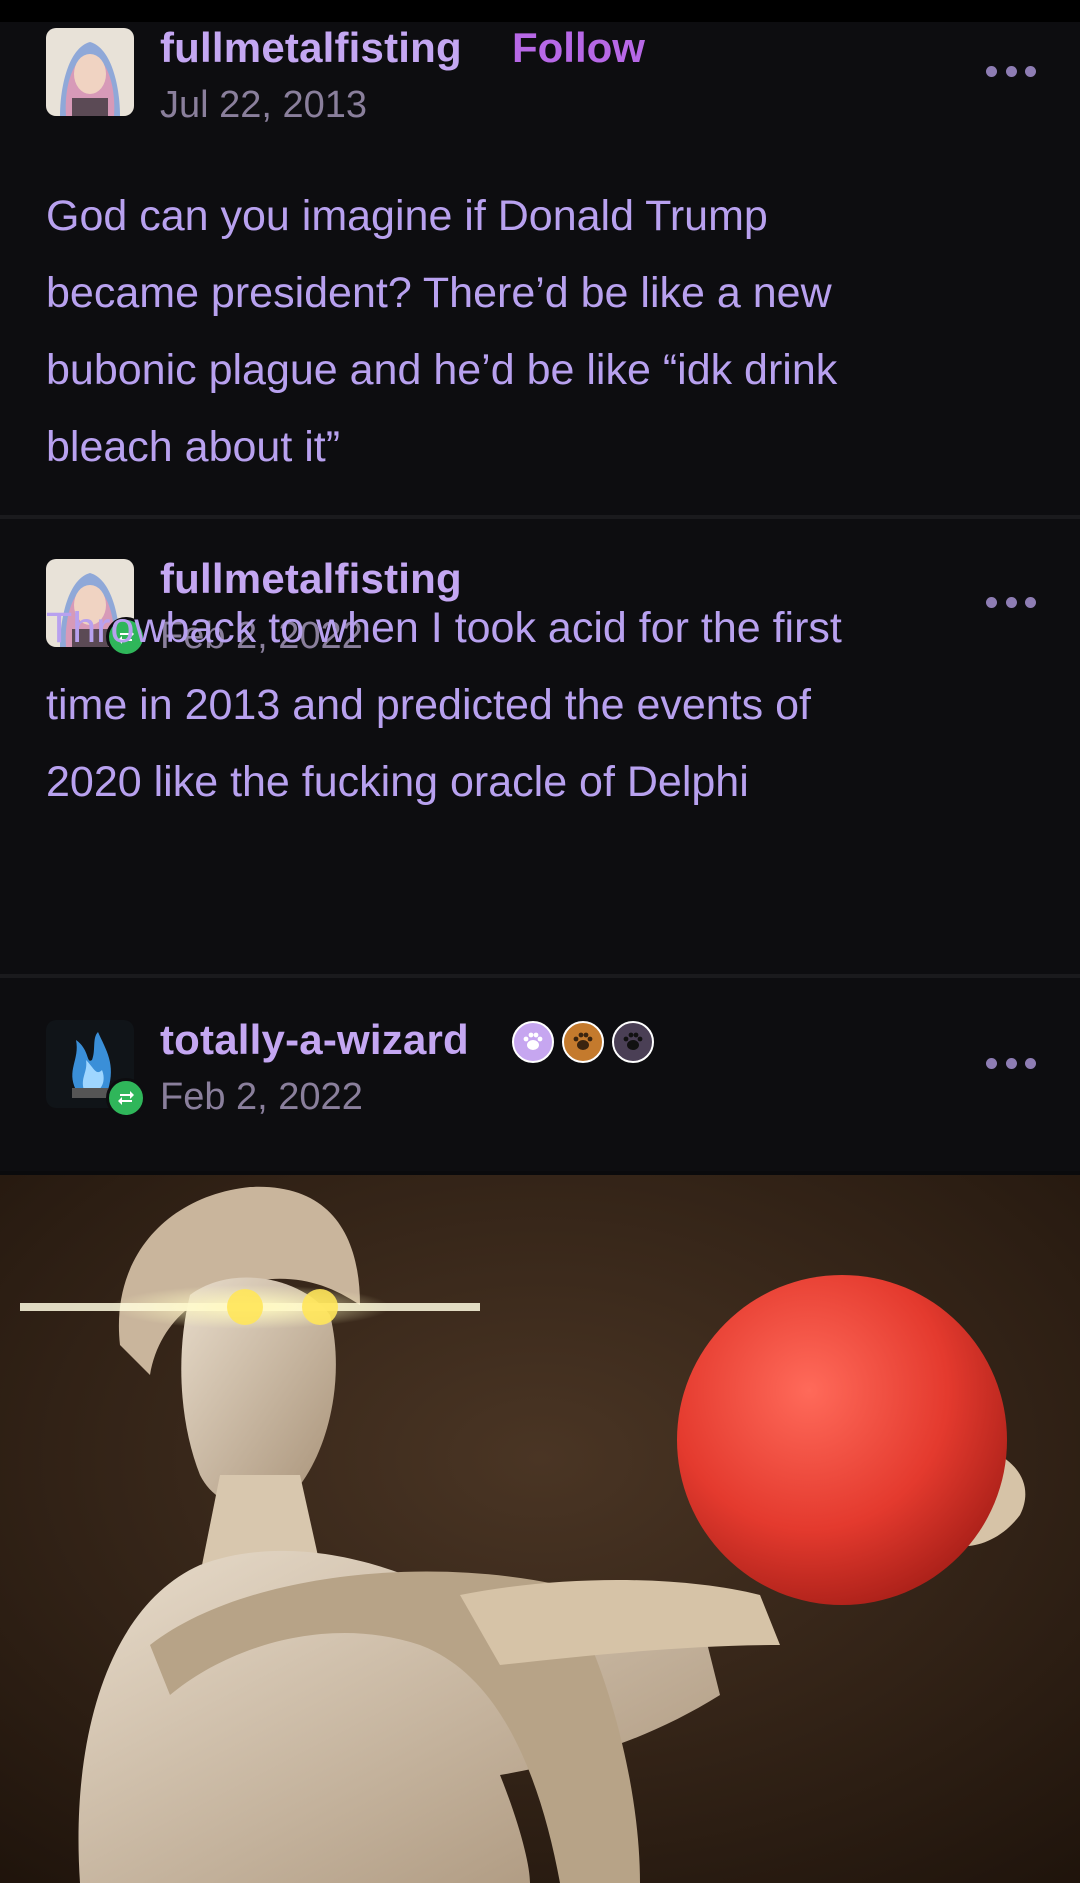 This screenshot has height=1883, width=1080. I want to click on post-body-line: God can you imagine if Donald Trump, so click(407, 216).